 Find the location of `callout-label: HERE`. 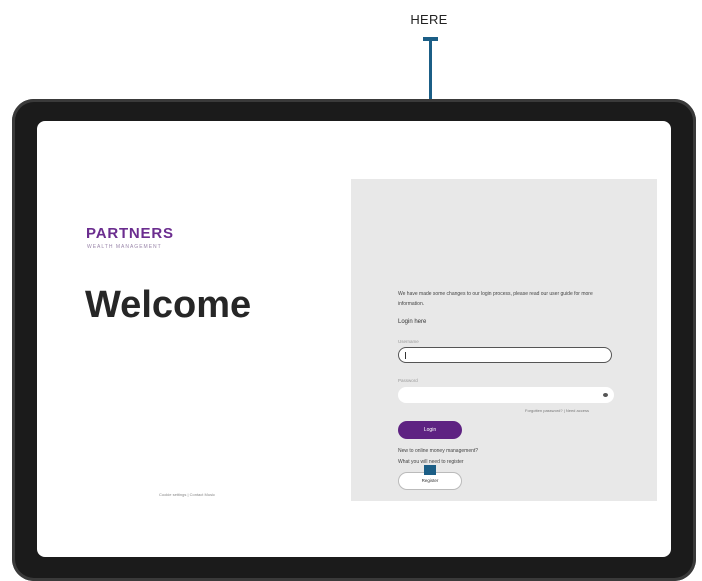

callout-label: HERE is located at coordinates (429, 19).